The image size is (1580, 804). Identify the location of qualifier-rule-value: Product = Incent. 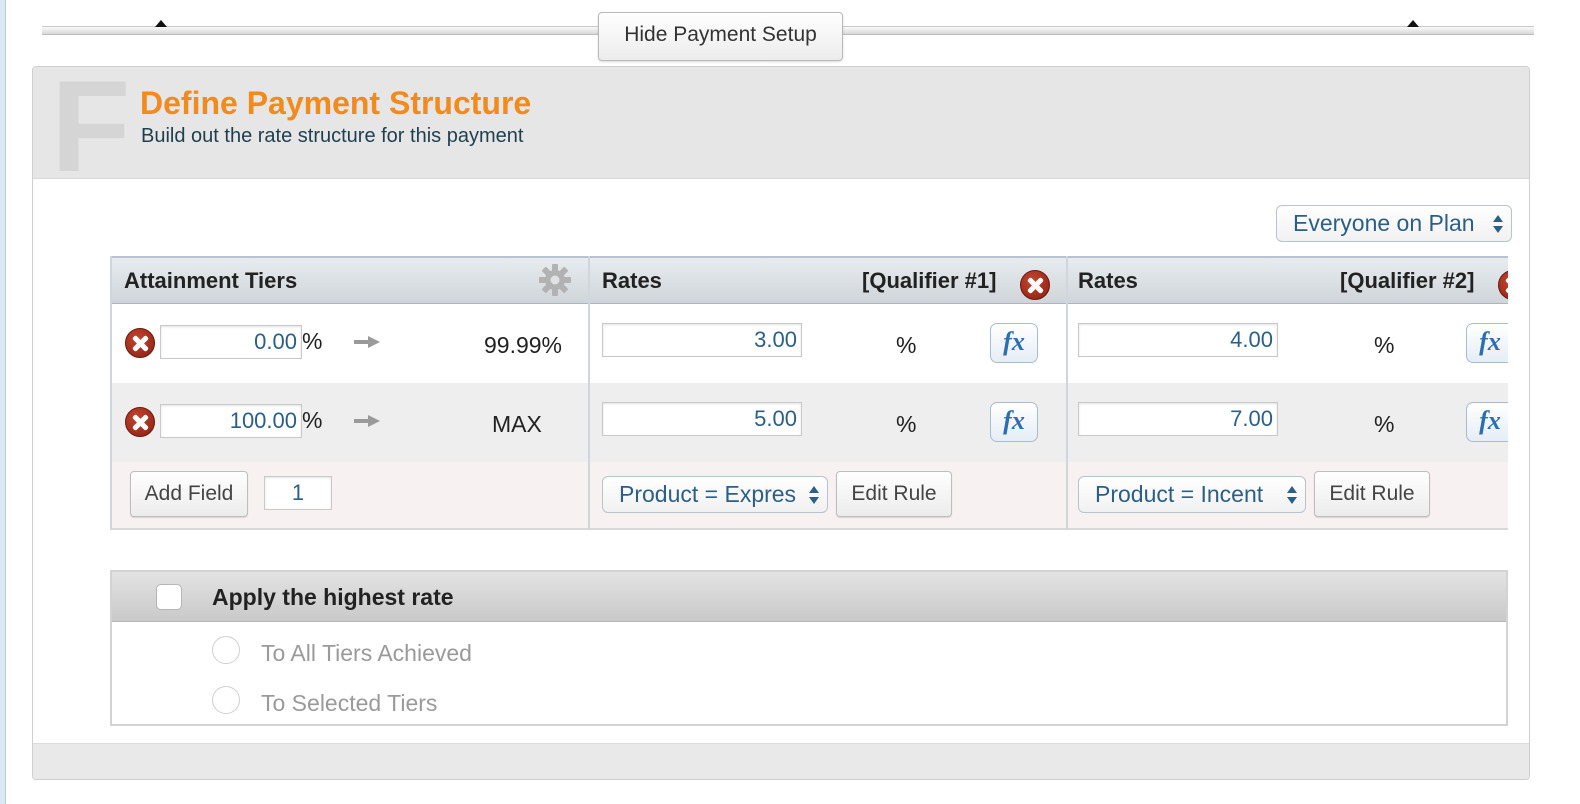
(1179, 494).